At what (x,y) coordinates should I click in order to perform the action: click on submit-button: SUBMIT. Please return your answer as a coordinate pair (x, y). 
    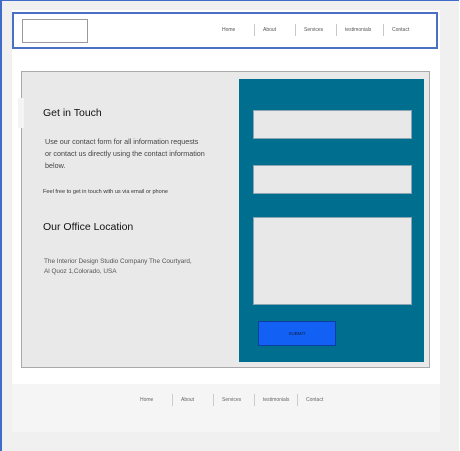
    Looking at the image, I should click on (297, 333).